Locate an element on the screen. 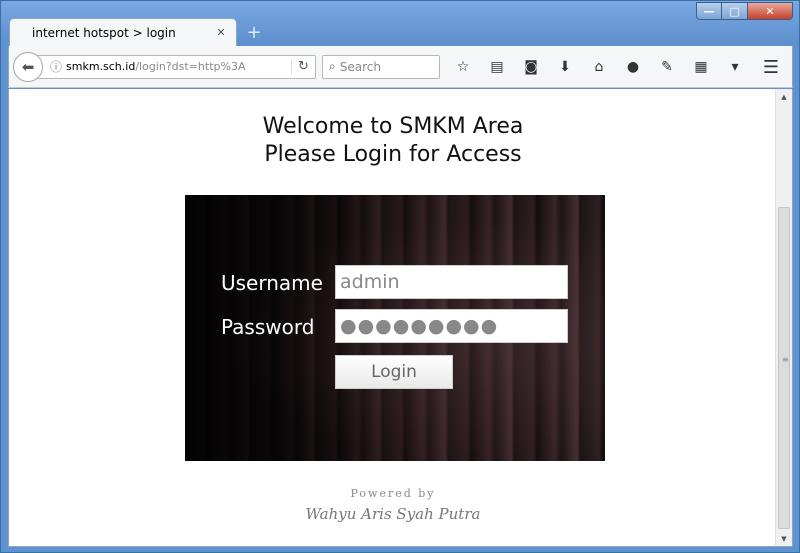 This screenshot has height=553, width=800. screenshot-icon: ✎ is located at coordinates (667, 67).